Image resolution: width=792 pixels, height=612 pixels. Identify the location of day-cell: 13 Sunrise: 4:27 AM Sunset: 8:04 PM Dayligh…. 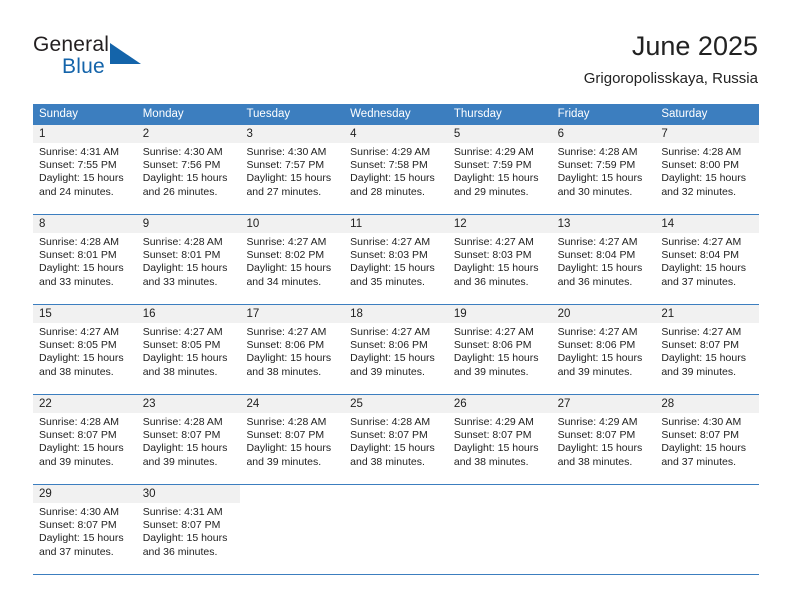
(603, 259).